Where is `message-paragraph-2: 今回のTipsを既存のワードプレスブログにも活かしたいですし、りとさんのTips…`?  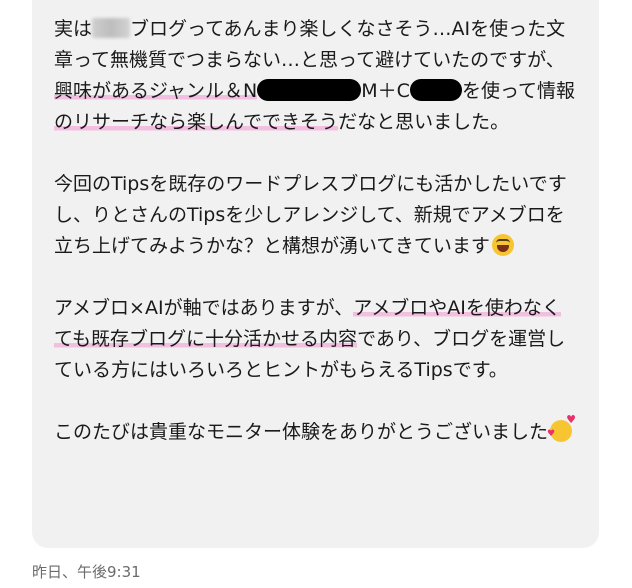 message-paragraph-2: 今回のTipsを既存のワードプレスブログにも活かしたいですし、りとさんのTips… is located at coordinates (315, 215).